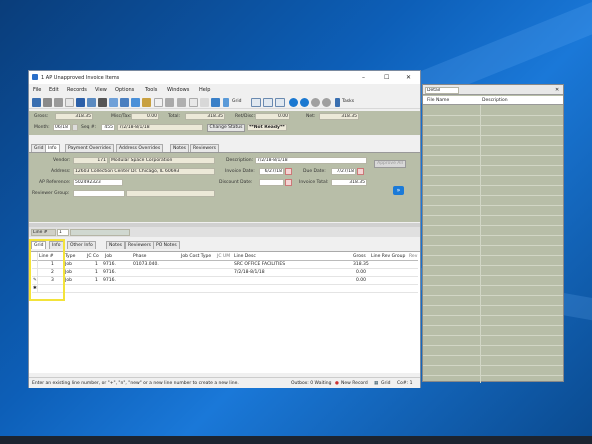 This screenshot has width=592, height=444. What do you see at coordinates (68, 272) in the screenshot?
I see `cell-type: Job` at bounding box center [68, 272].